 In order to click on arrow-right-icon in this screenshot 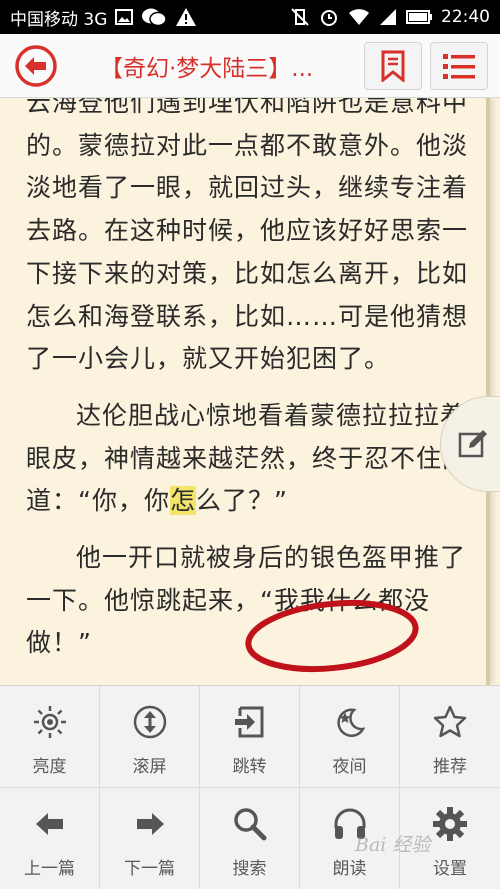, I will do `click(150, 824)`.